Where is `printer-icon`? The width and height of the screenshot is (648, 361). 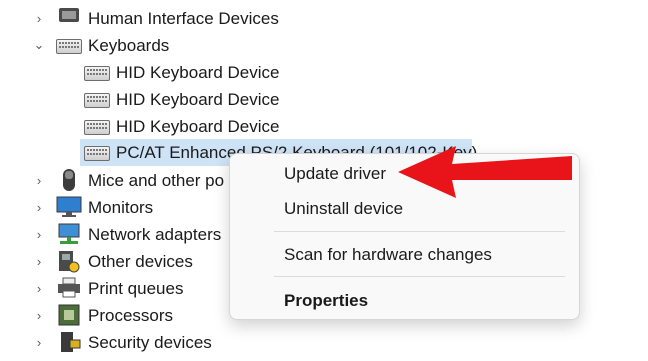
printer-icon is located at coordinates (69, 287).